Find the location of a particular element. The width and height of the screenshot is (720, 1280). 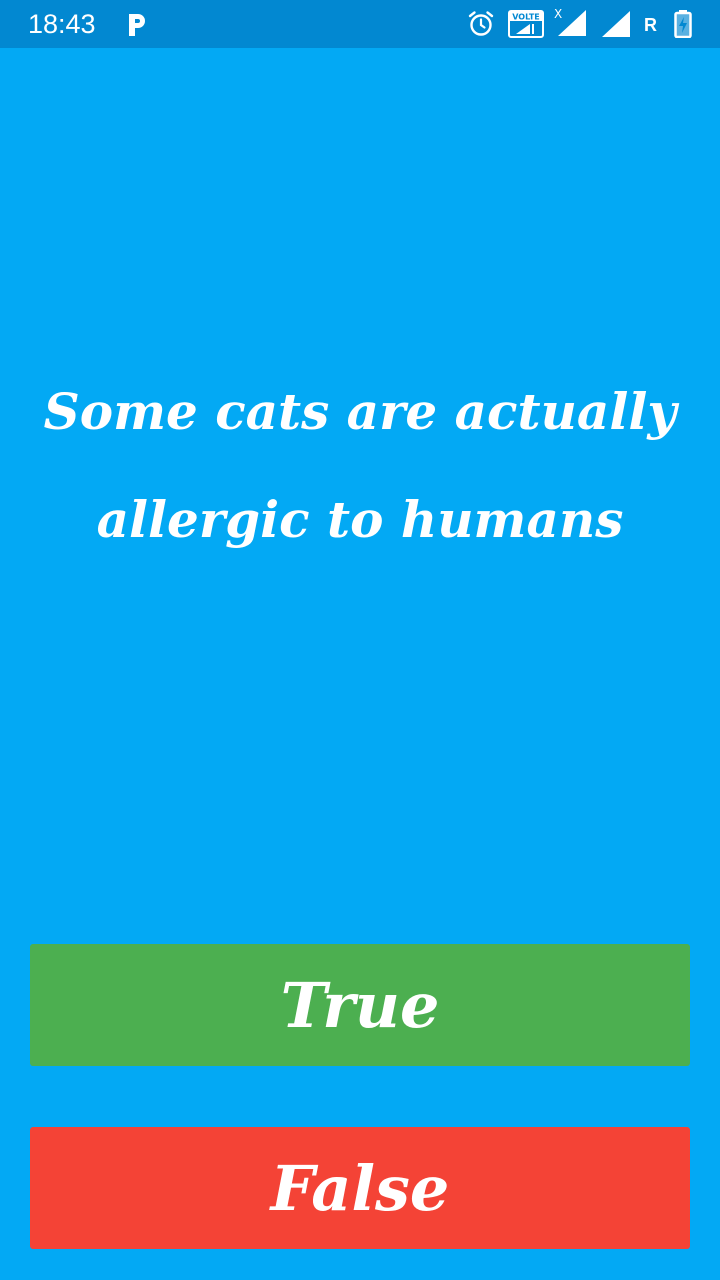

status-time: 18:43 is located at coordinates (62, 24).